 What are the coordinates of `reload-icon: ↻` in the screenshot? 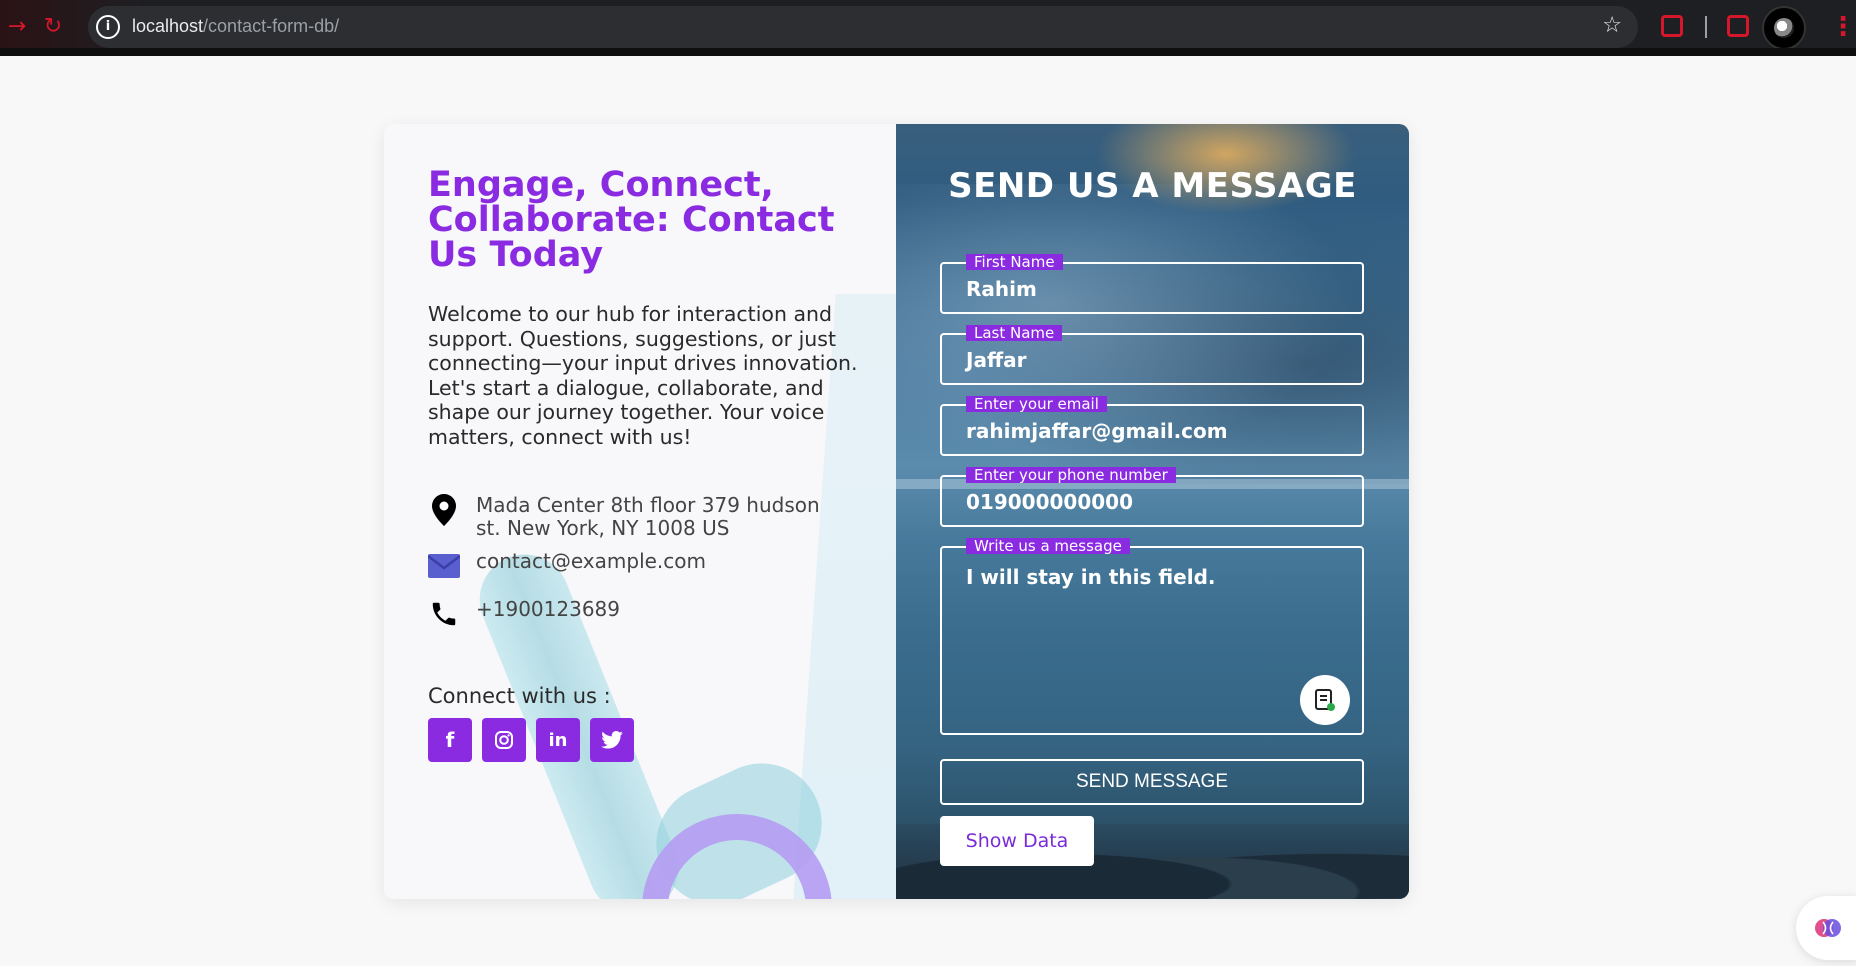 It's located at (53, 27).